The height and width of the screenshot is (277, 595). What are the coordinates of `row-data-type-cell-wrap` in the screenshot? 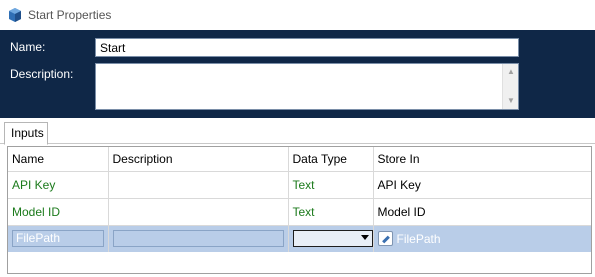 It's located at (331, 238).